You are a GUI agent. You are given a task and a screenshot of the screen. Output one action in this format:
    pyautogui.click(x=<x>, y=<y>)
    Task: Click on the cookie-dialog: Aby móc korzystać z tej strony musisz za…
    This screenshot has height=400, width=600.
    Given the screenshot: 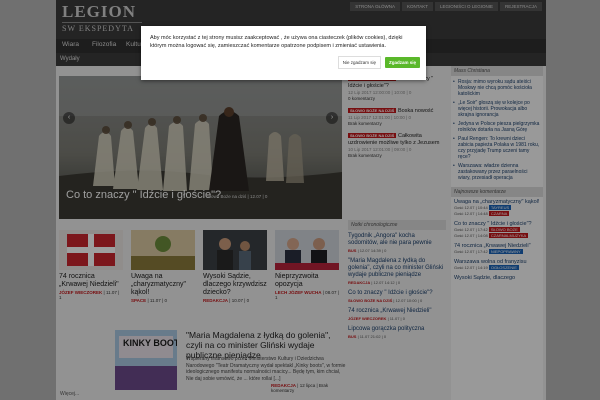 What is the action you would take?
    pyautogui.click(x=283, y=53)
    